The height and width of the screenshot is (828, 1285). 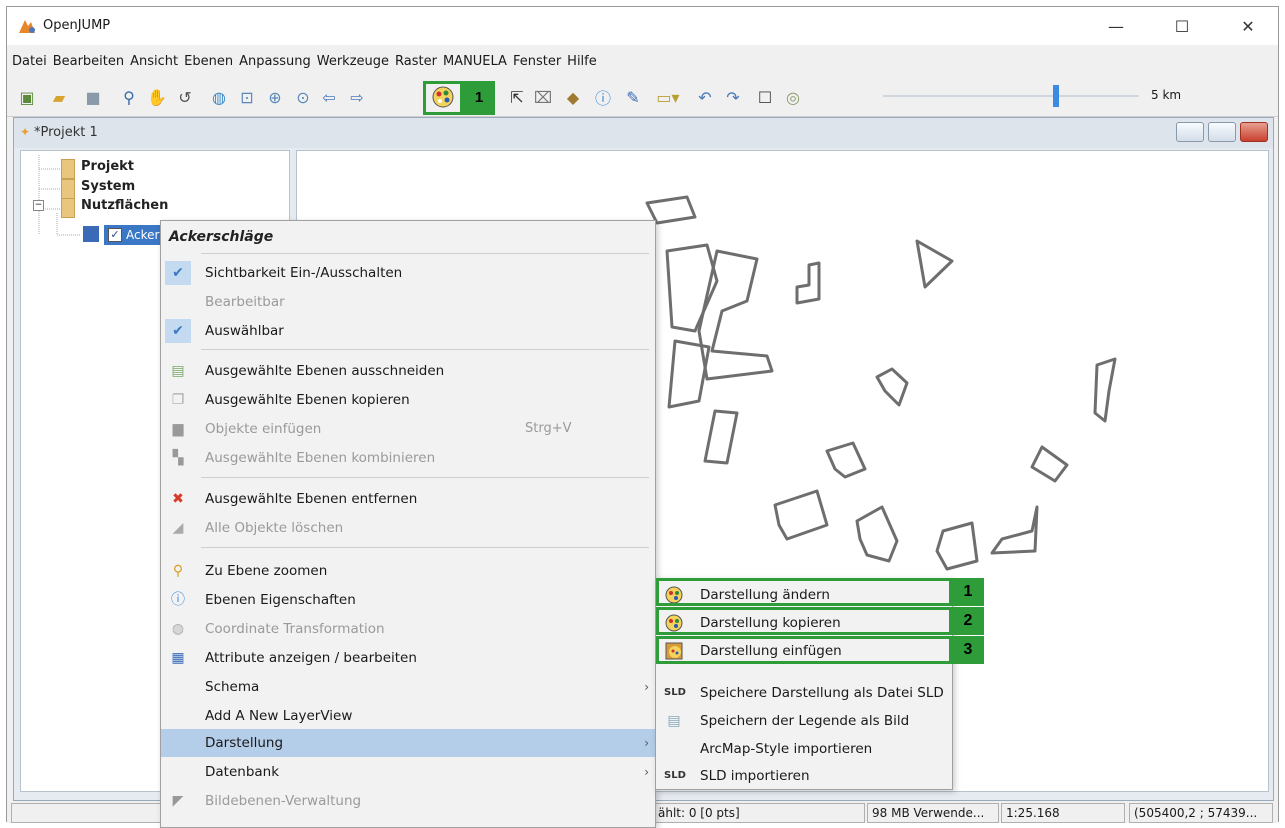 I want to click on open-folder-icon: ▰, so click(x=59, y=97).